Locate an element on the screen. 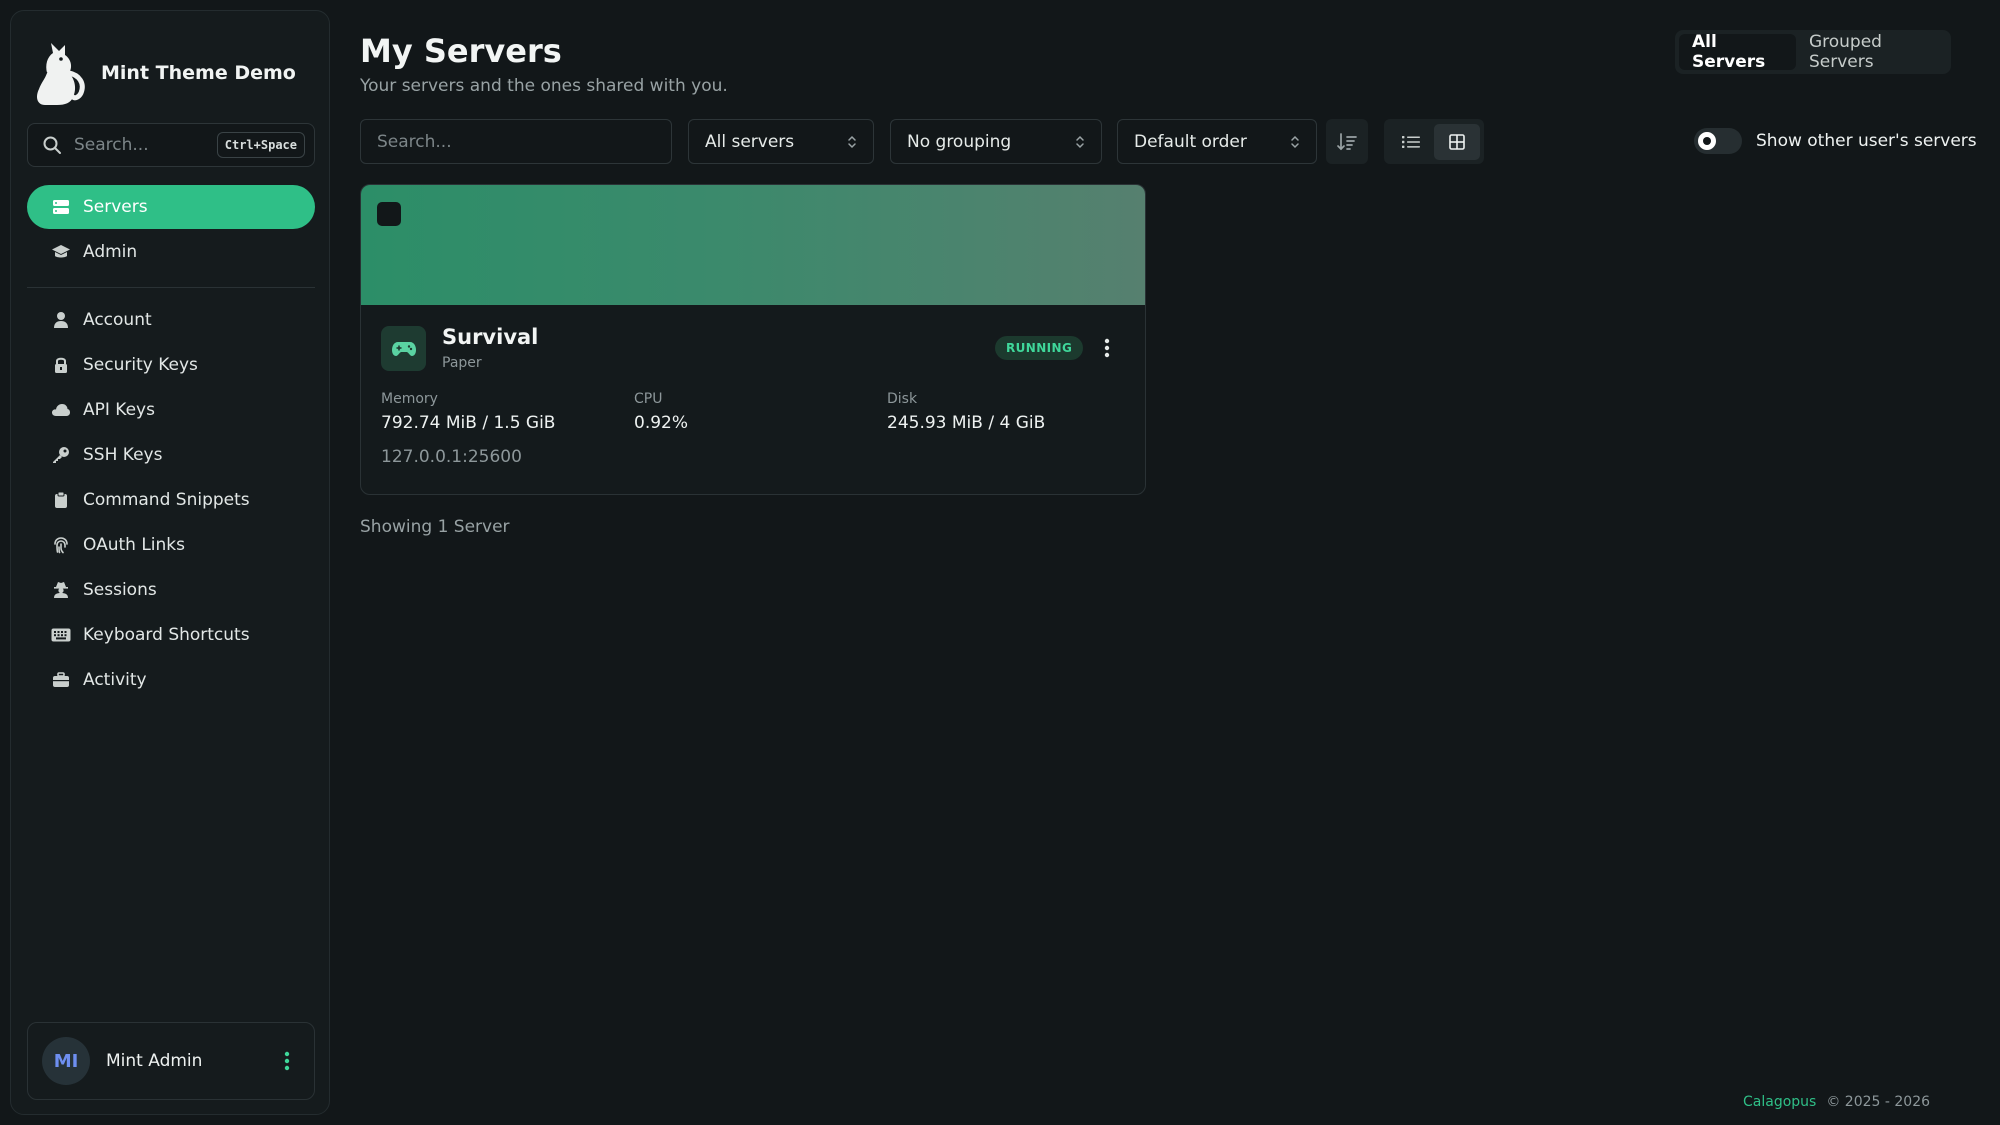 Image resolution: width=2000 pixels, height=1125 pixels. sidebar-item-label: Admin is located at coordinates (110, 252).